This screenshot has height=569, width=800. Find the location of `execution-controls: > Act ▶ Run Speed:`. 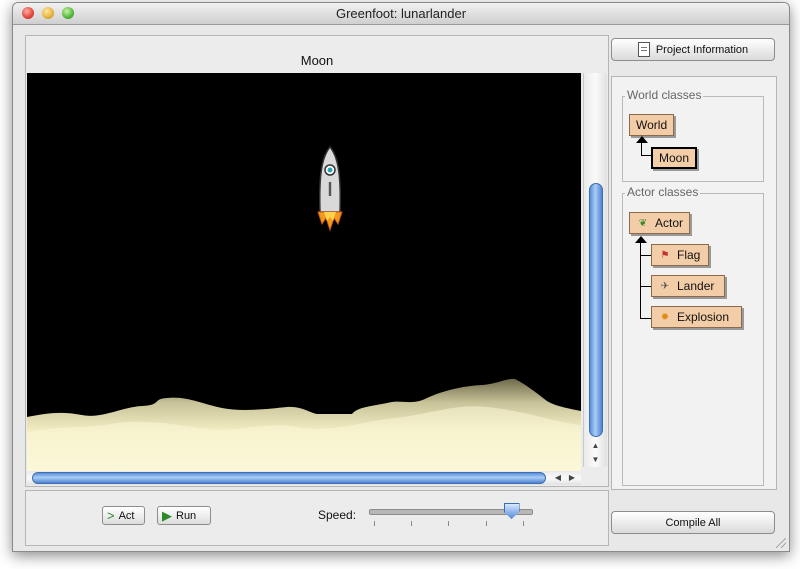

execution-controls: > Act ▶ Run Speed: is located at coordinates (317, 518).